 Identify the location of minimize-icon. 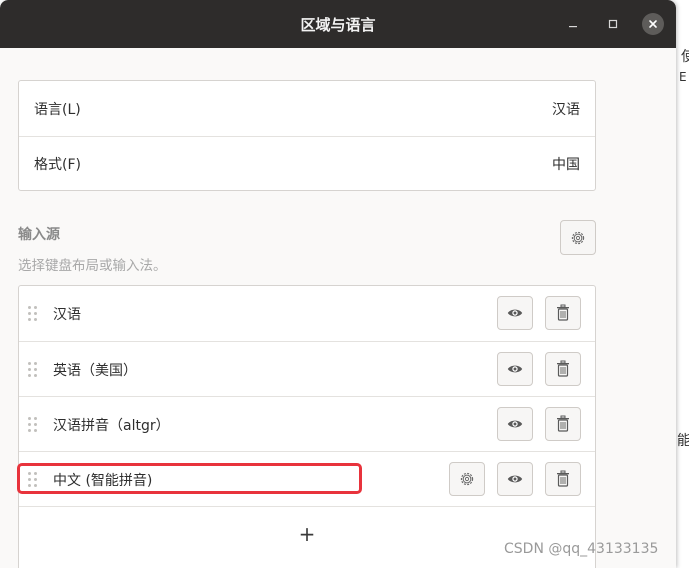
(573, 27).